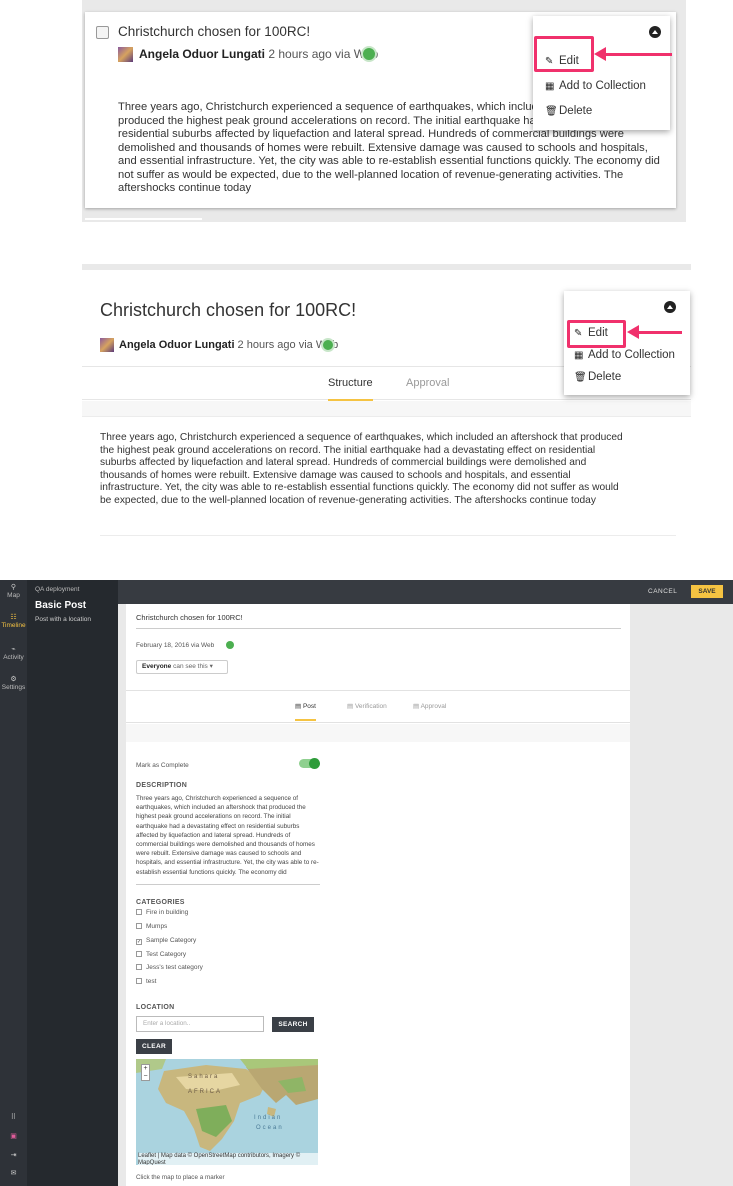  What do you see at coordinates (662, 591) in the screenshot?
I see `cancel-button: CANCEL` at bounding box center [662, 591].